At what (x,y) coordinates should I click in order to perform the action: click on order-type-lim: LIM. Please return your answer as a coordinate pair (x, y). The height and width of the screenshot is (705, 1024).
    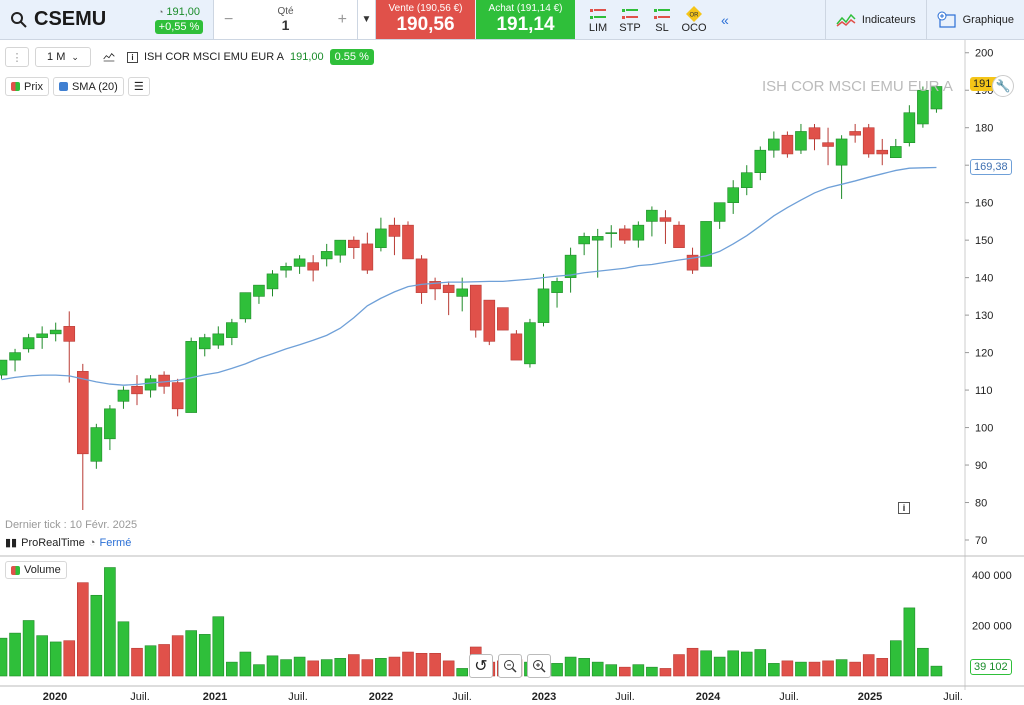
    Looking at the image, I should click on (598, 20).